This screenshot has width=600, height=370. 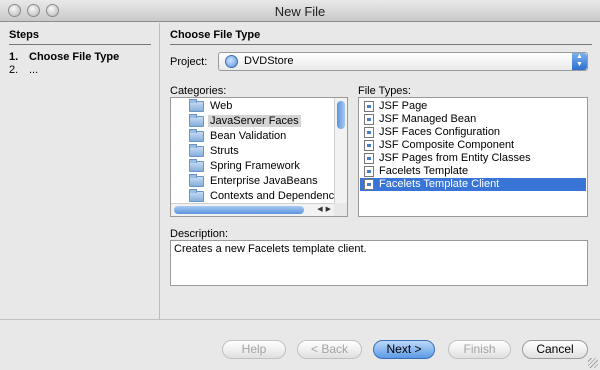 I want to click on file-type-item-jsf-faces-configuration: JSF Faces Configuration, so click(x=473, y=132).